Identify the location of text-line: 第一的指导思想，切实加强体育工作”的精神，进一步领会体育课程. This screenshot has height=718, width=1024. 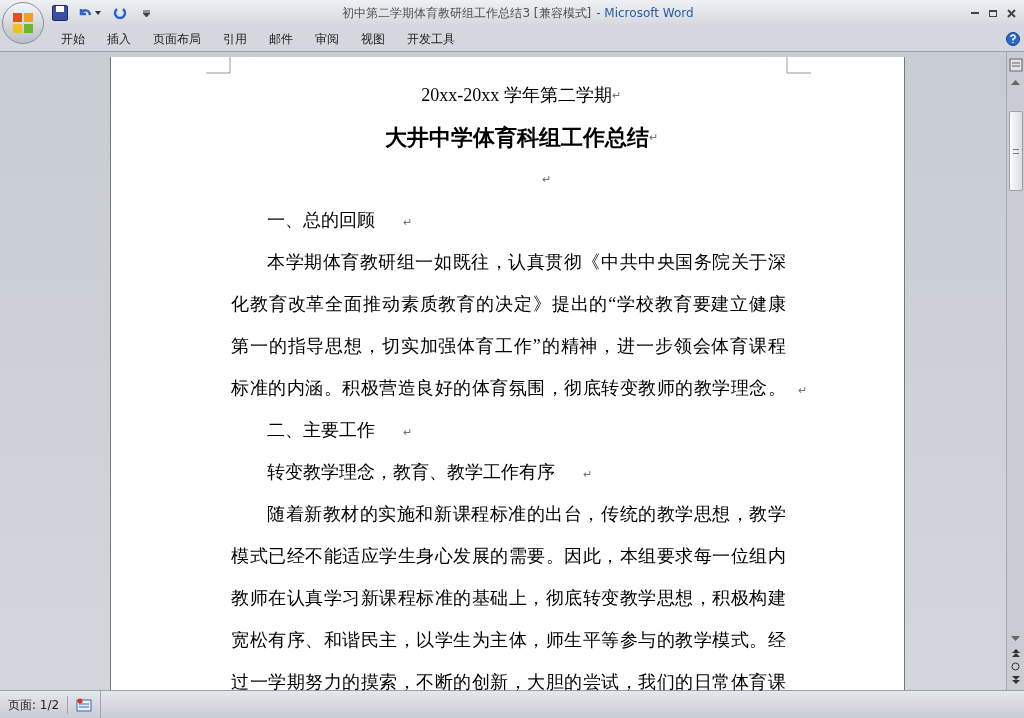
(508, 346).